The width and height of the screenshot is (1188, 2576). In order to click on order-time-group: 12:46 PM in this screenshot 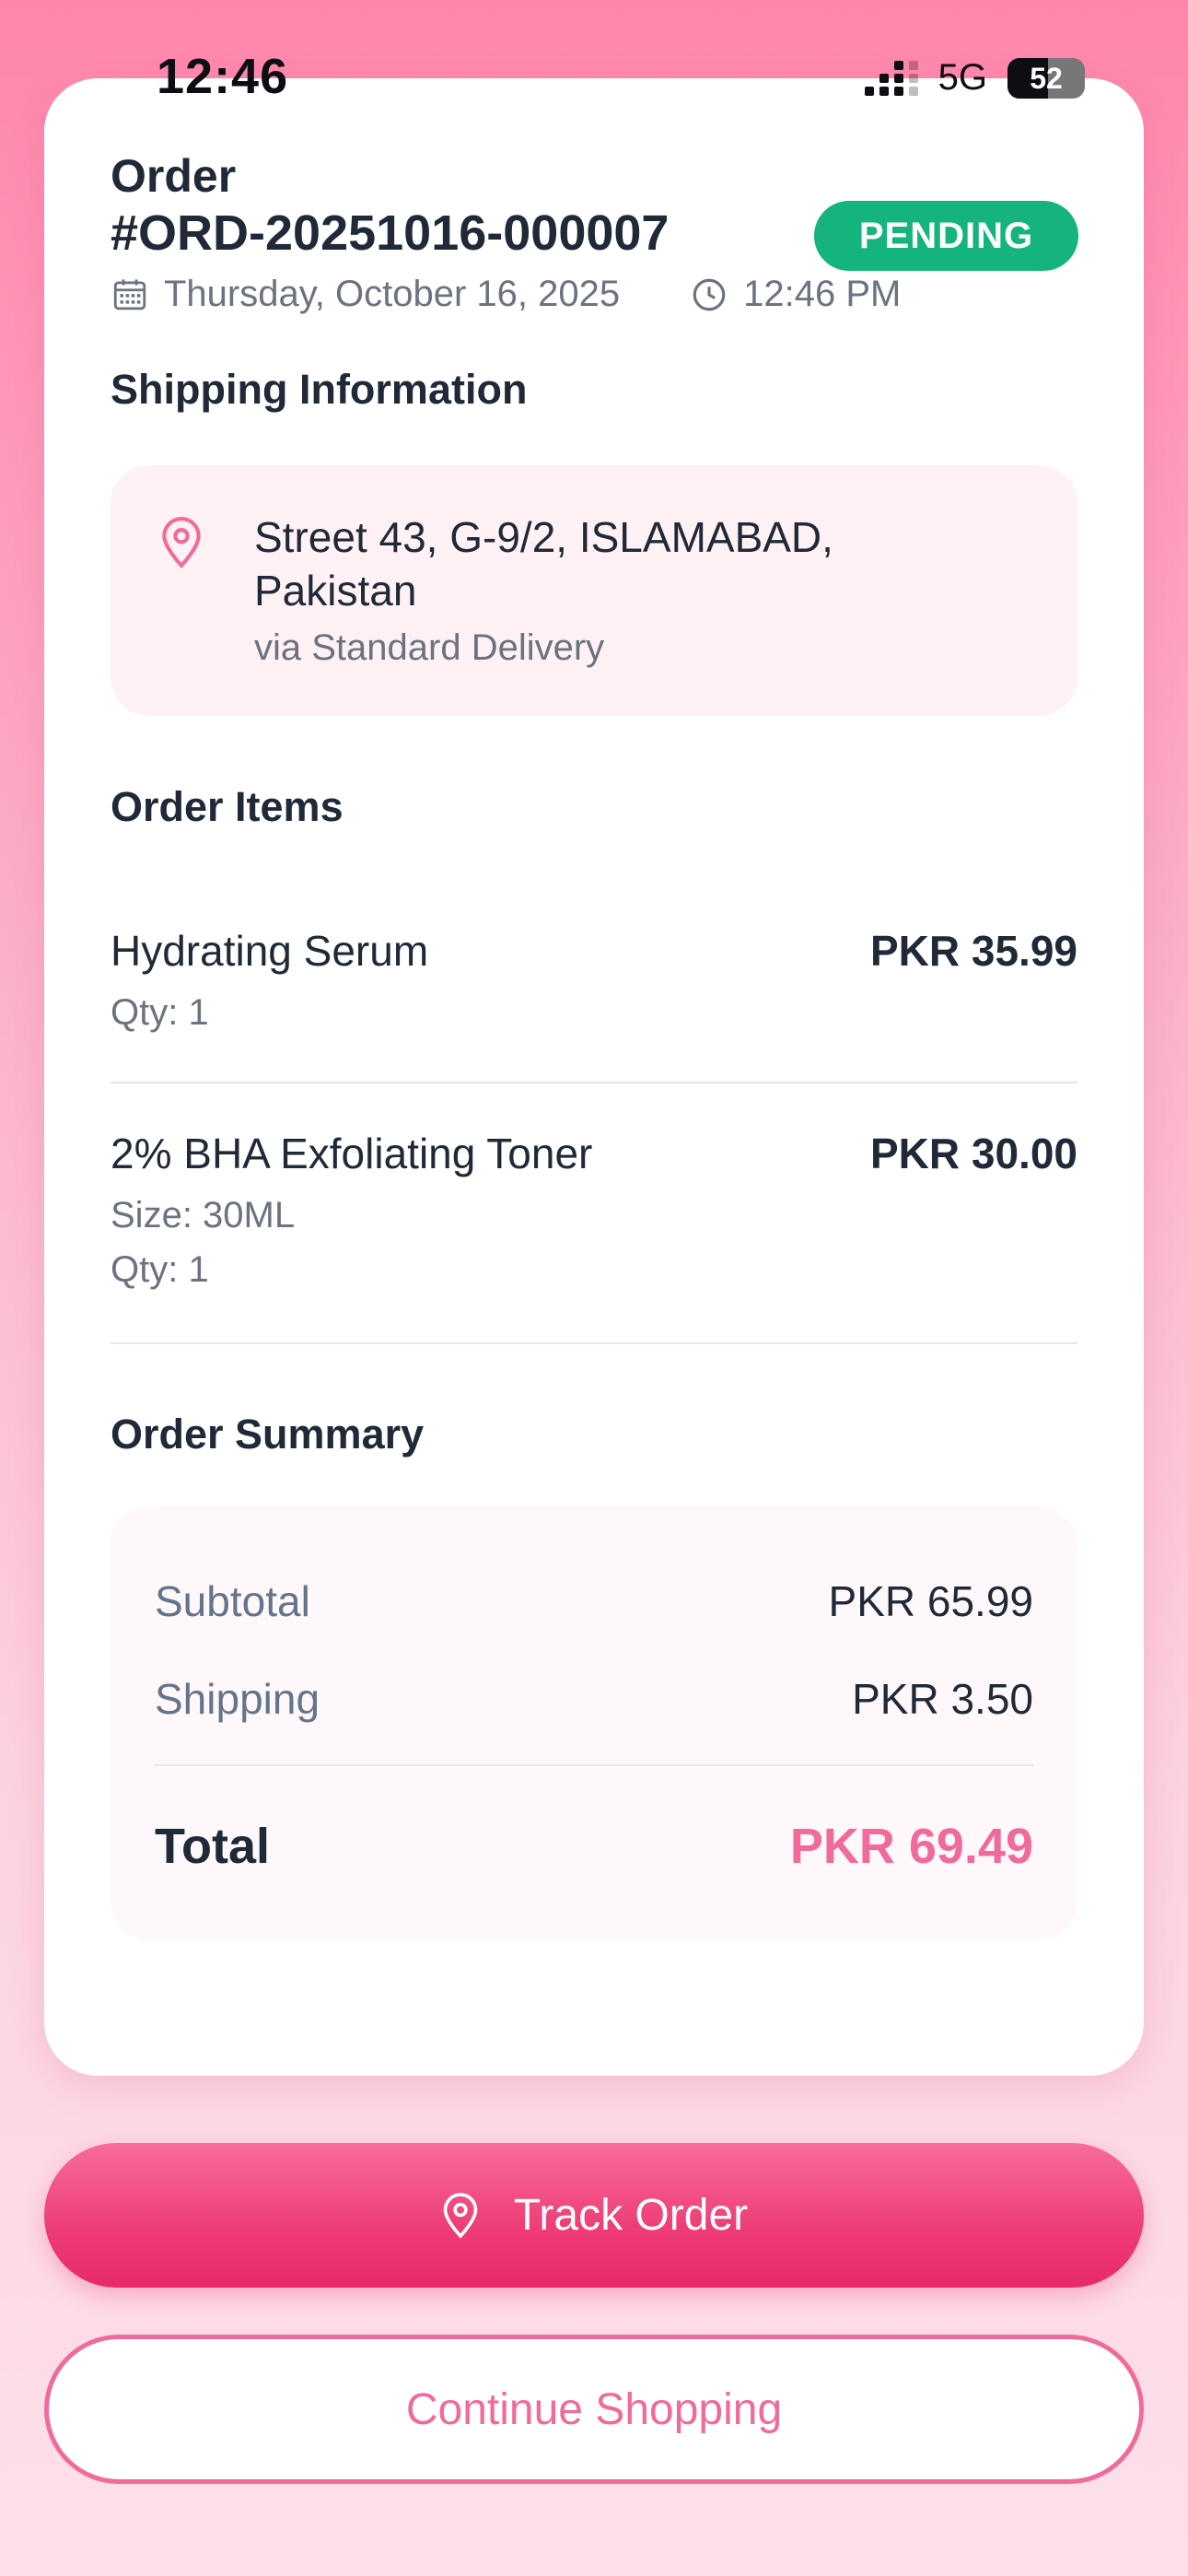, I will do `click(795, 294)`.